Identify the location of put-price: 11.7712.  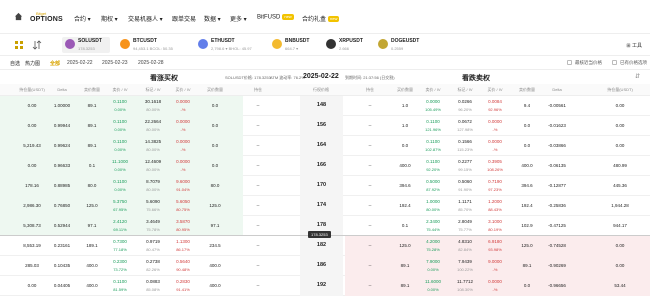
(465, 281).